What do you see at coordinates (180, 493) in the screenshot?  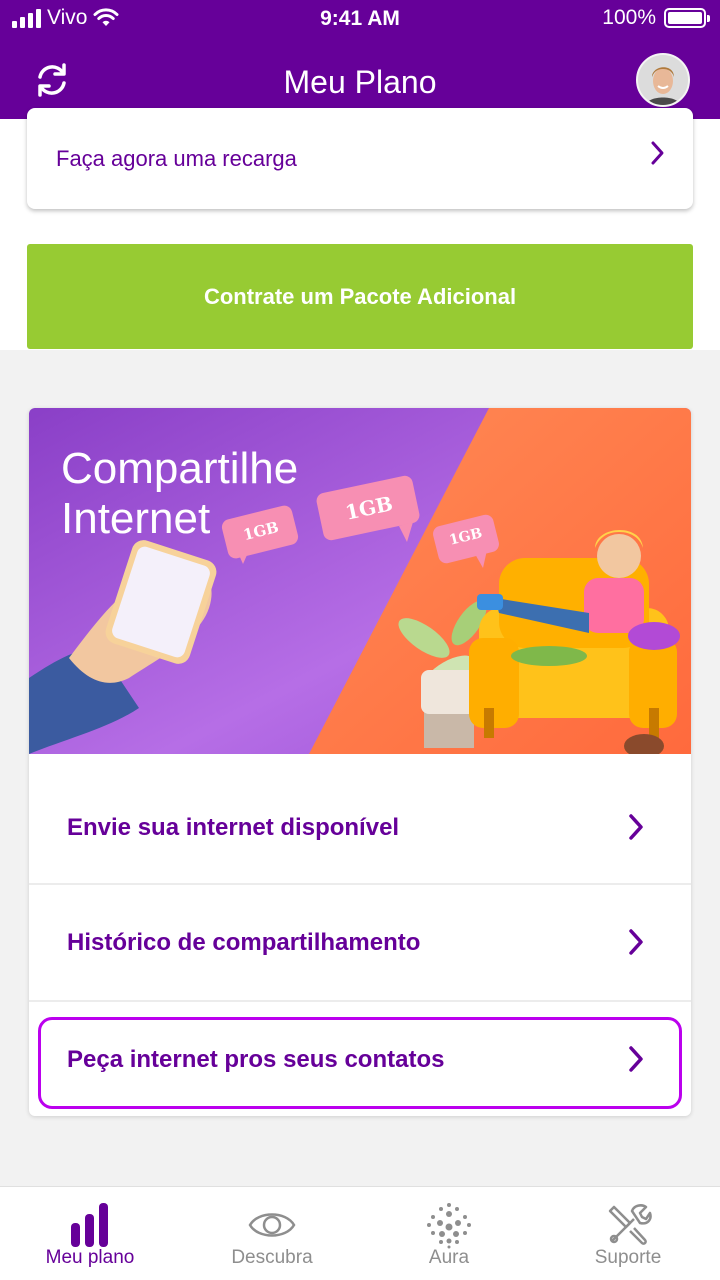 I see `banner-title: Compartilhe Internet` at bounding box center [180, 493].